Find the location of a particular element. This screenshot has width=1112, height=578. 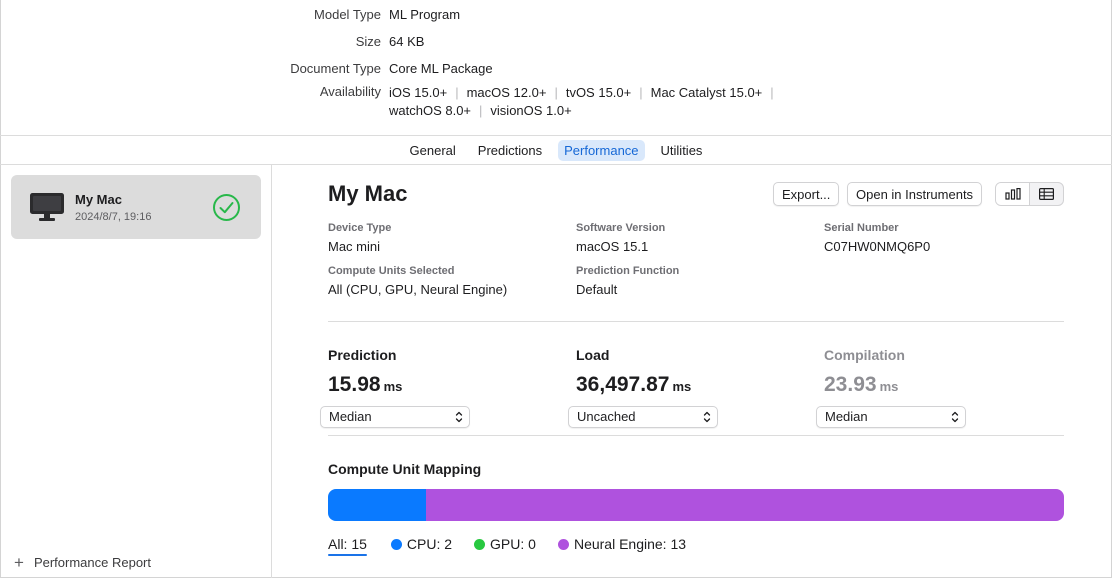

compilation-value: 23.93 ms is located at coordinates (861, 385).